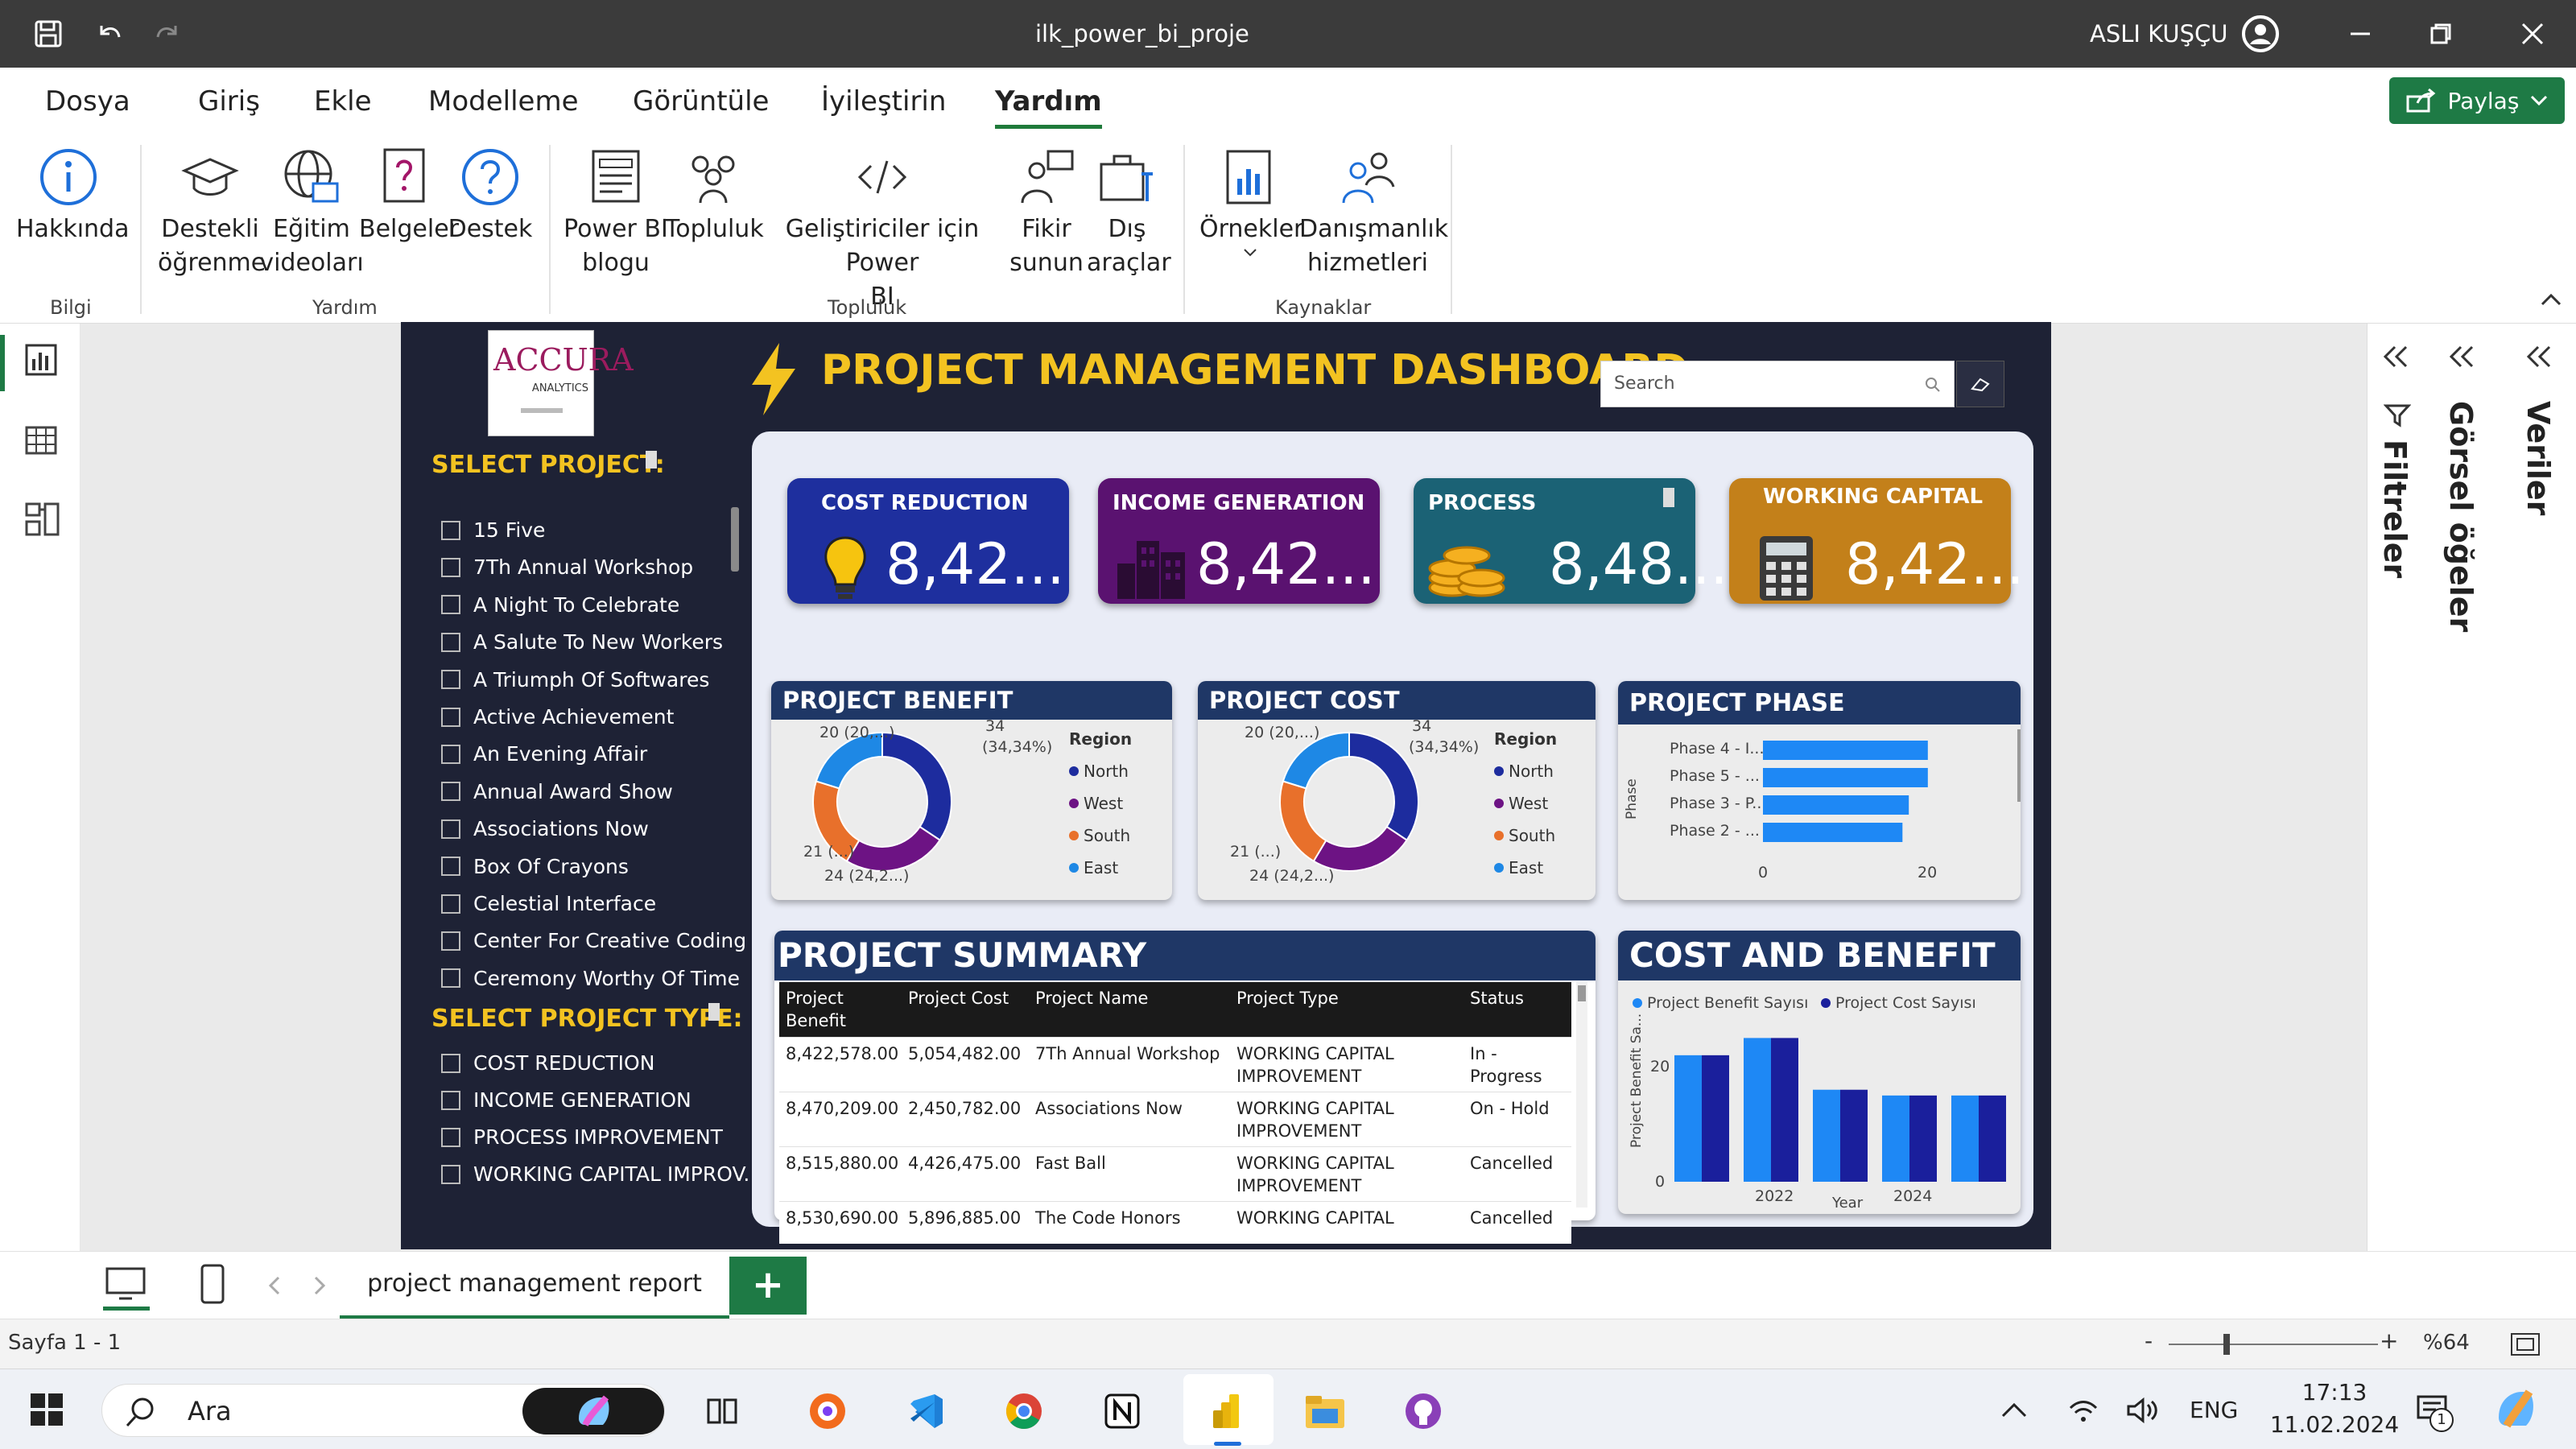 The width and height of the screenshot is (2576, 1449). Describe the element at coordinates (212, 213) in the screenshot. I see `guided-learning-button: Destekli öğrenme` at that location.